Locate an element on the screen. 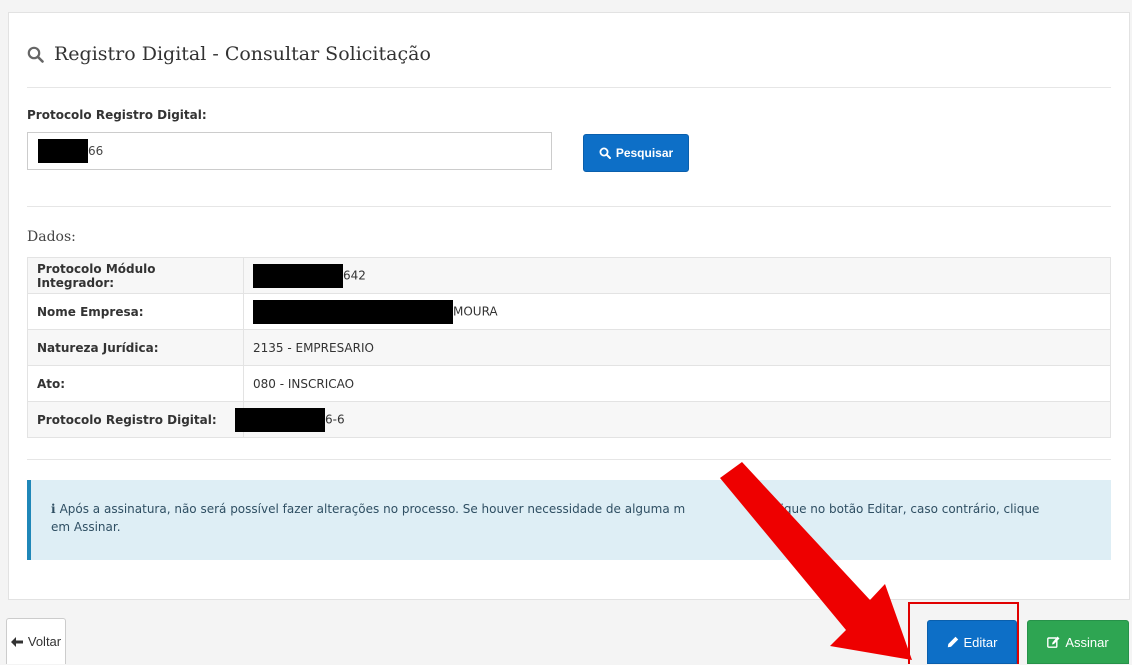 The height and width of the screenshot is (665, 1132). edit-button: Editar is located at coordinates (972, 642).